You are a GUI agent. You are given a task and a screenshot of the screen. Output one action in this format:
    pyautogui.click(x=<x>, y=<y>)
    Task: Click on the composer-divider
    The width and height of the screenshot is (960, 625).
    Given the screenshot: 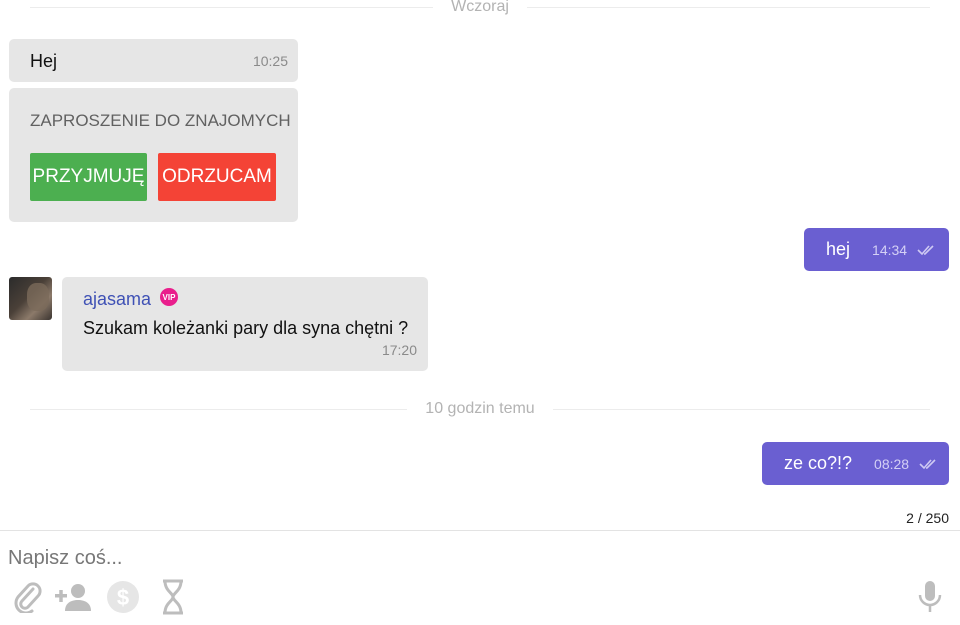 What is the action you would take?
    pyautogui.click(x=480, y=530)
    